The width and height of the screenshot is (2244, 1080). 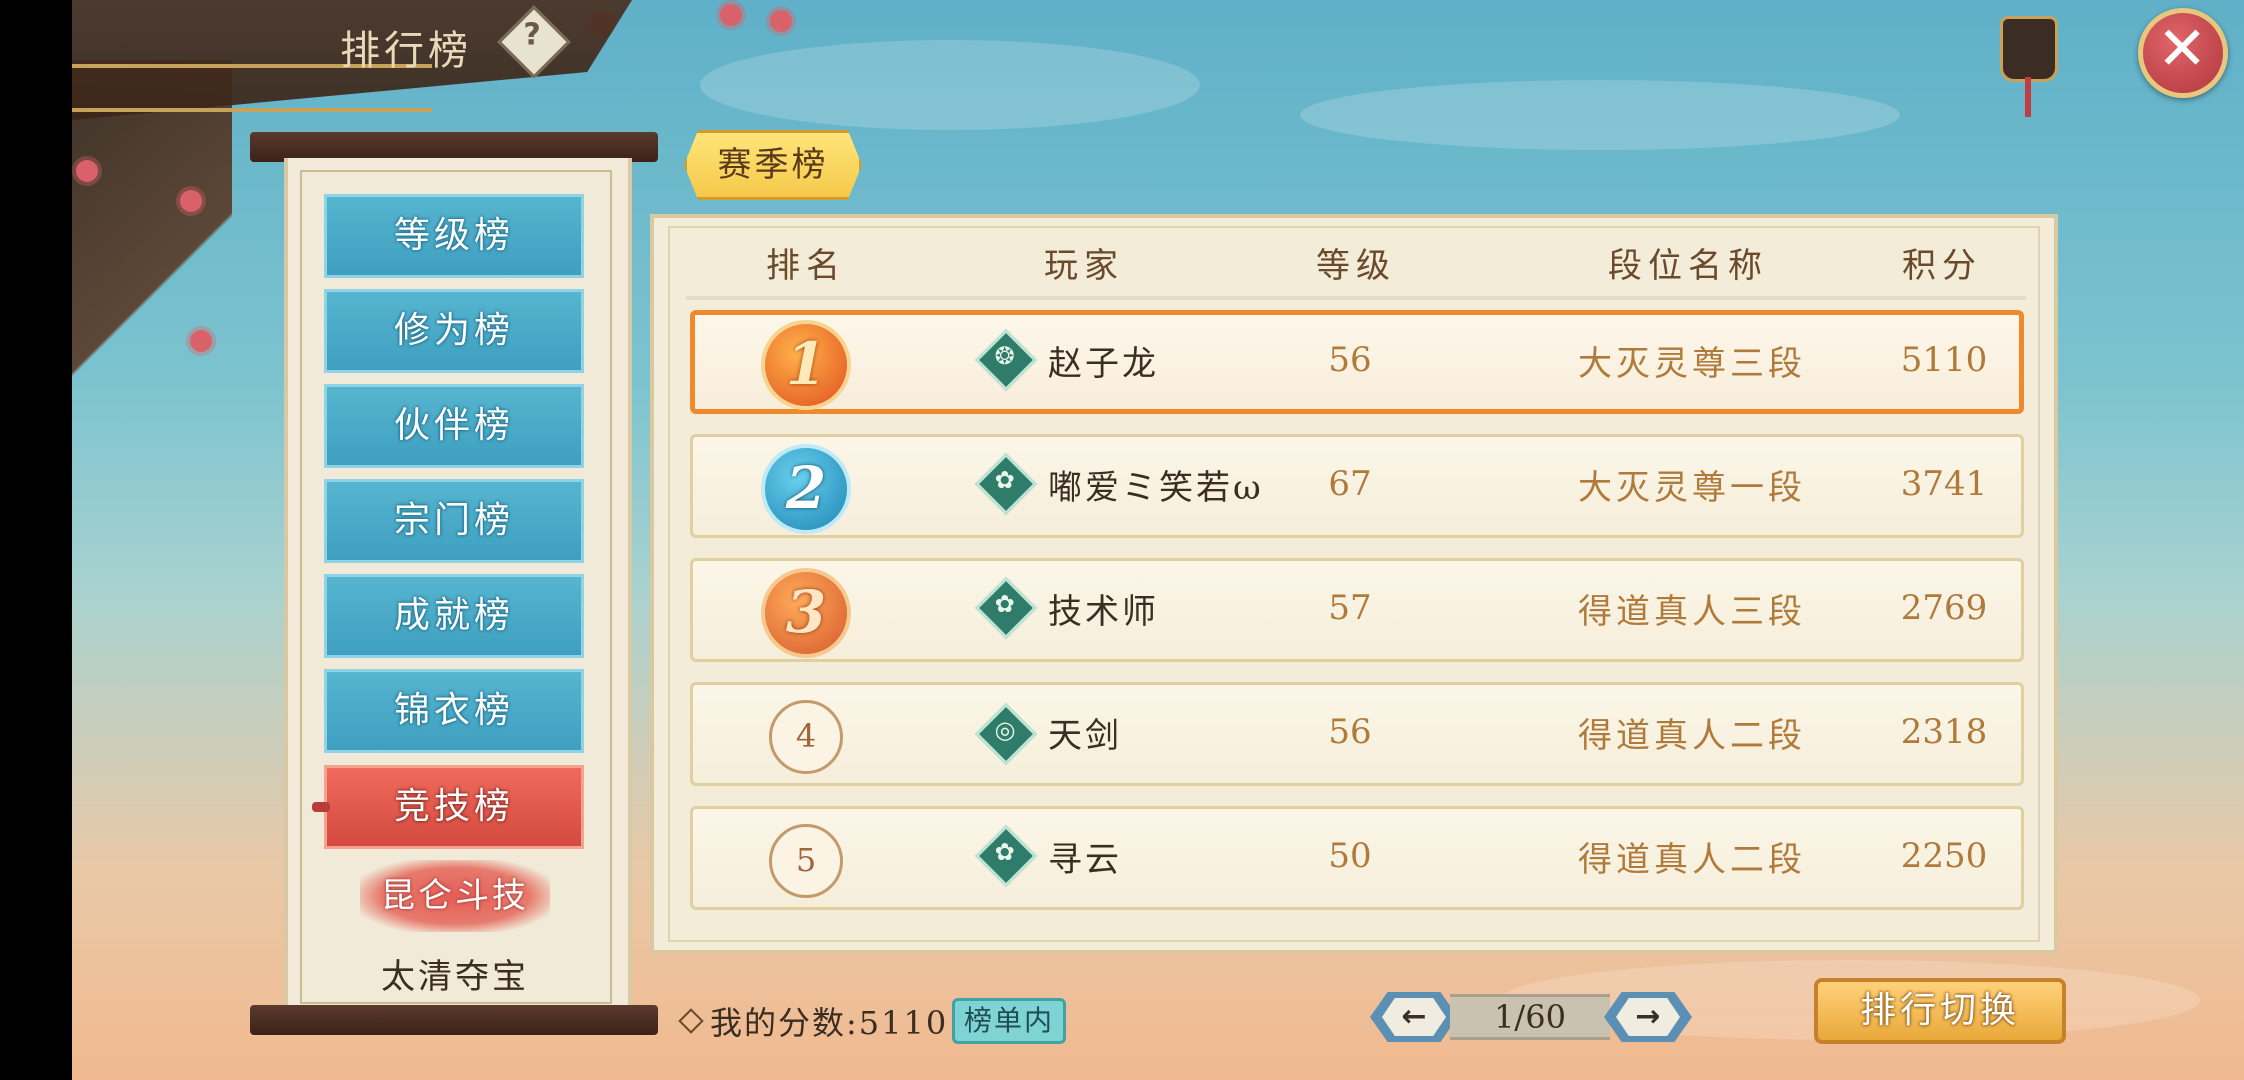 I want to click on prev-page-button: ←, so click(x=1414, y=1017).